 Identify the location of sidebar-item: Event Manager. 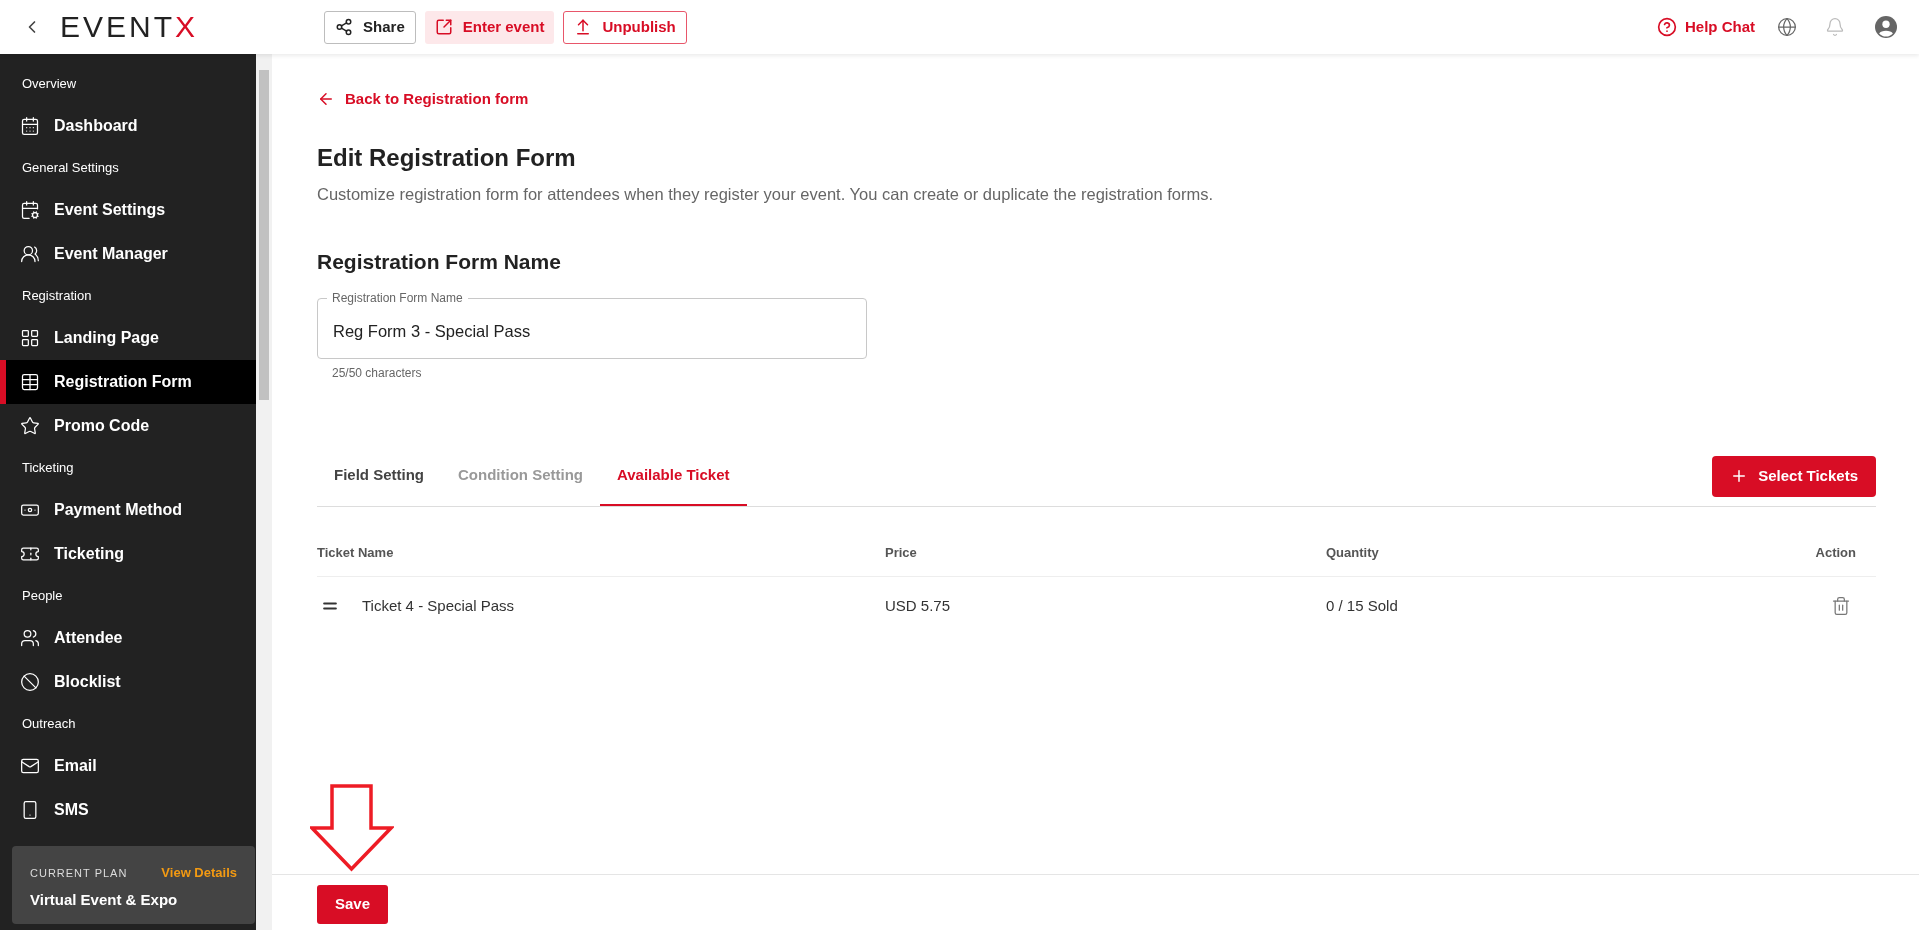
(128, 254).